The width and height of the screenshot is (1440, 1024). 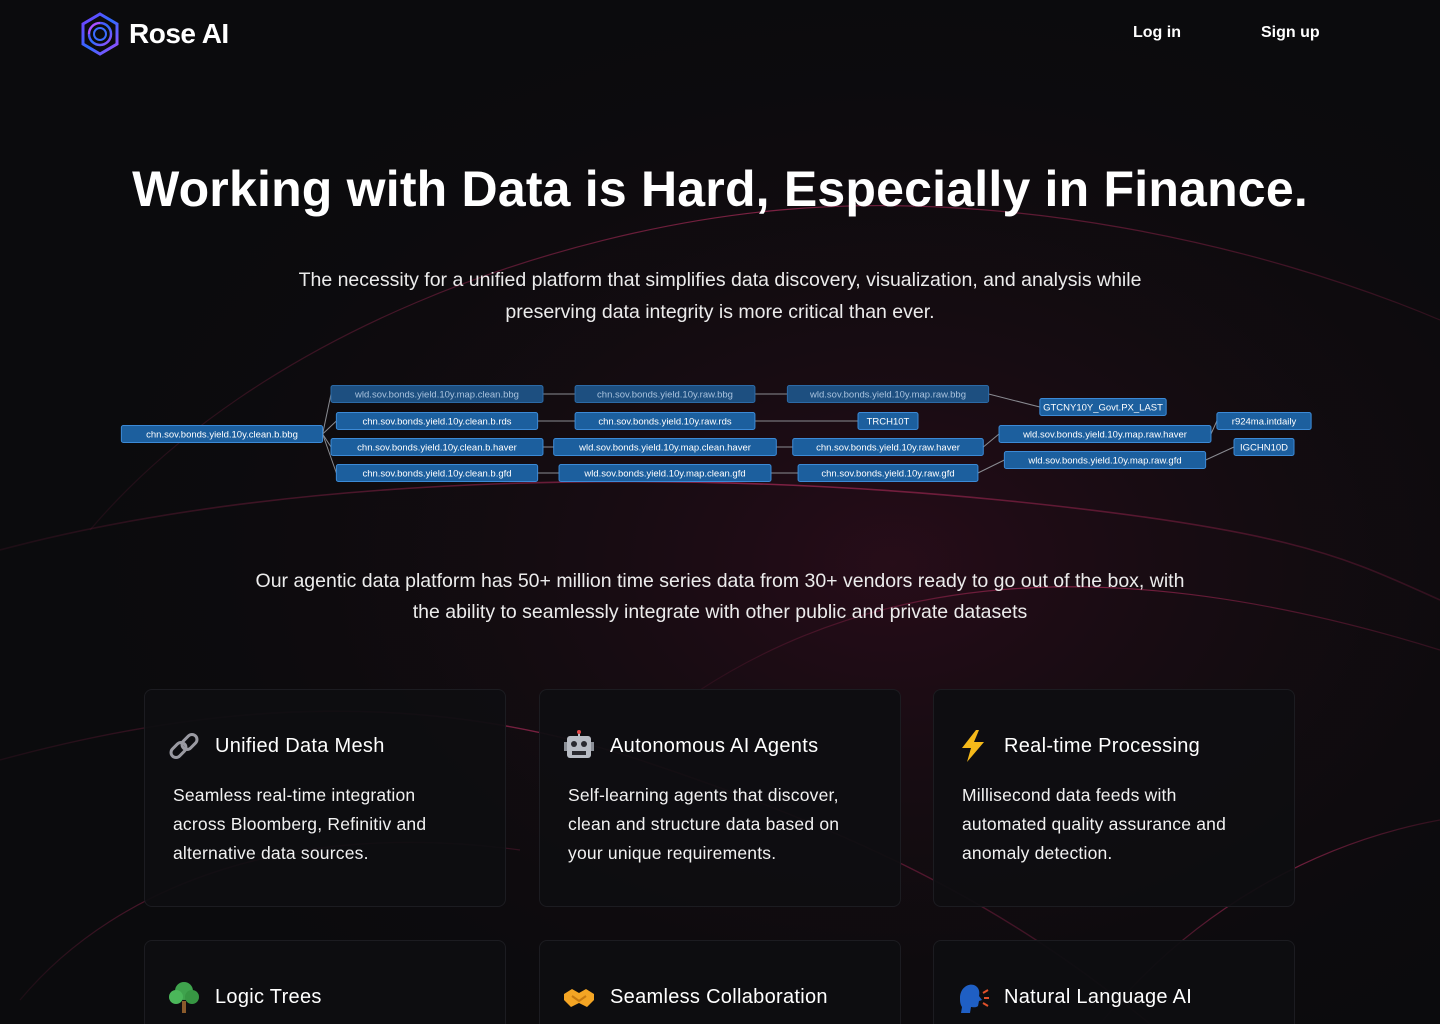 I want to click on feature-title: Unified Data Mesh, so click(x=300, y=745).